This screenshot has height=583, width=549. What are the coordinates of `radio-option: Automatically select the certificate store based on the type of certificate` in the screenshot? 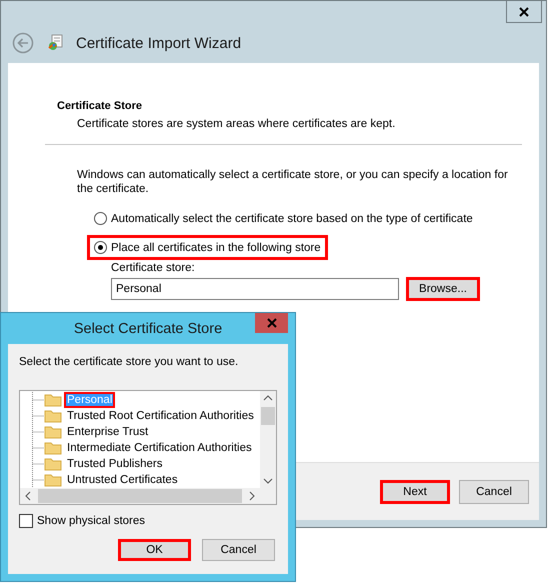 It's located at (283, 218).